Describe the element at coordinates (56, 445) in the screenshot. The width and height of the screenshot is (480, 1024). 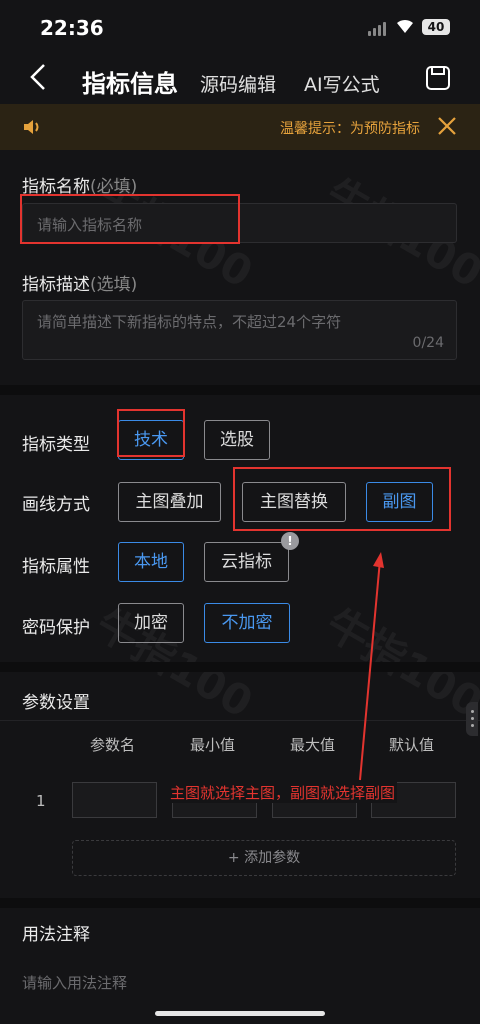
I see `type-label: 指标类型` at that location.